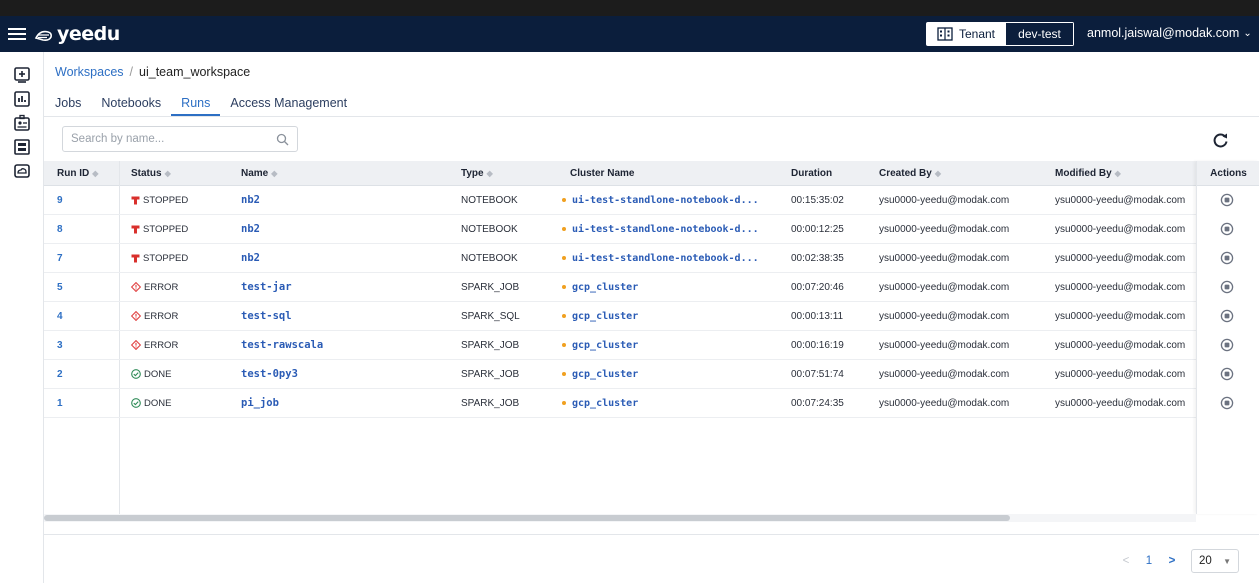 Image resolution: width=1259 pixels, height=583 pixels. What do you see at coordinates (1126, 561) in the screenshot?
I see `prev-page-button: <` at bounding box center [1126, 561].